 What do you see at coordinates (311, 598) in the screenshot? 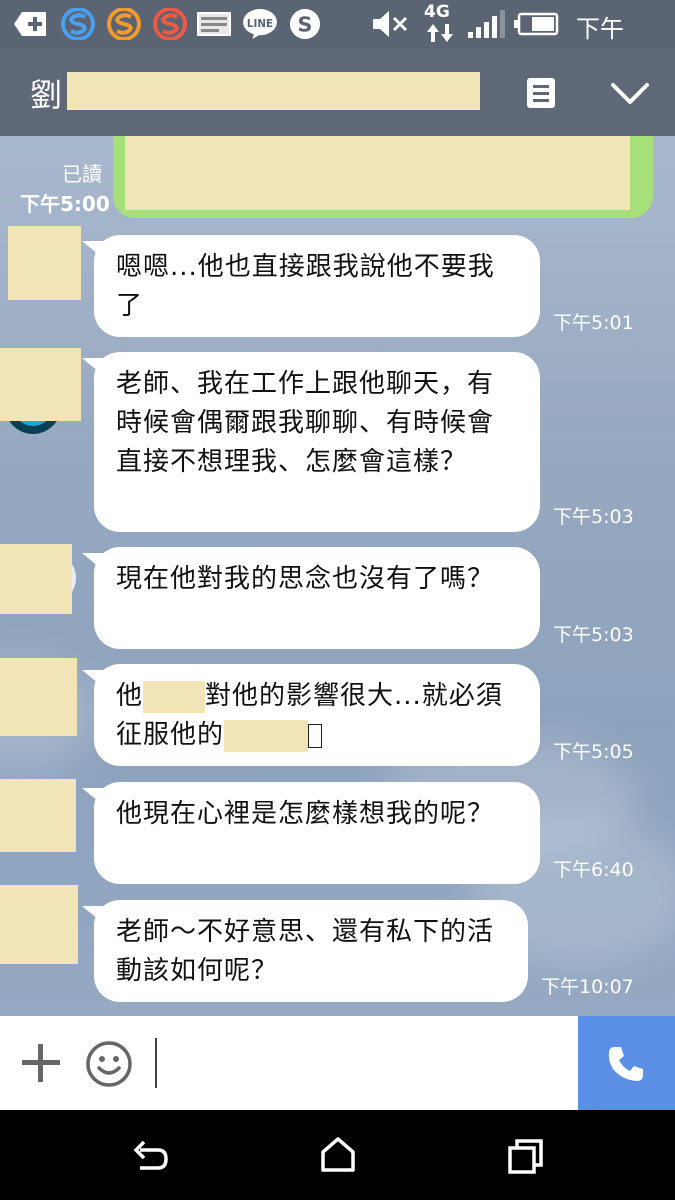
I see `received-message: 現在他對我的思念也沒有了嗎？` at bounding box center [311, 598].